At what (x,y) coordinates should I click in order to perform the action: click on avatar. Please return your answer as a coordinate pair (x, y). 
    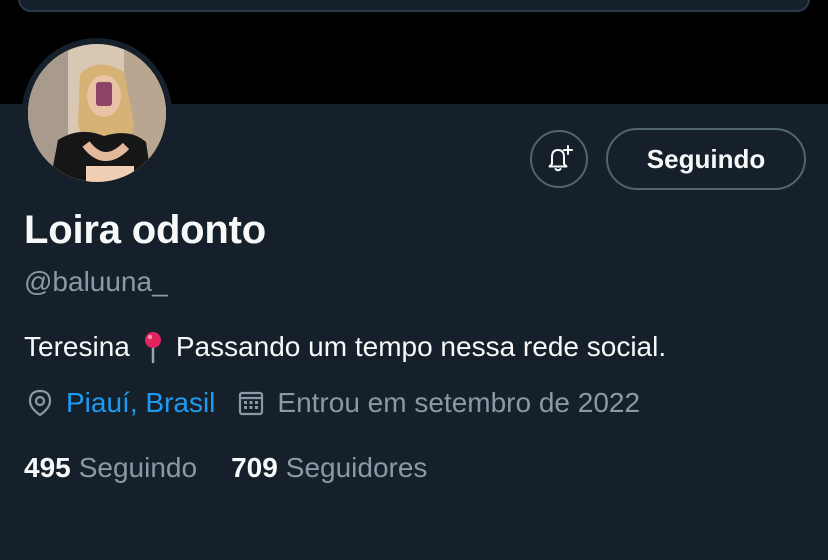
    Looking at the image, I should click on (97, 113).